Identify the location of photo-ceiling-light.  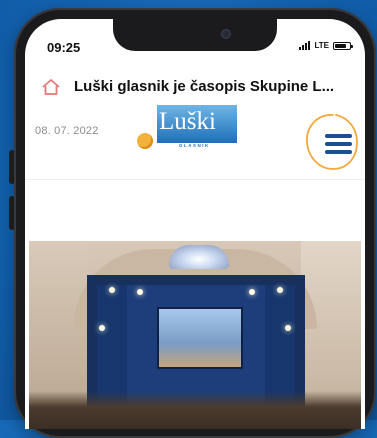
(199, 257).